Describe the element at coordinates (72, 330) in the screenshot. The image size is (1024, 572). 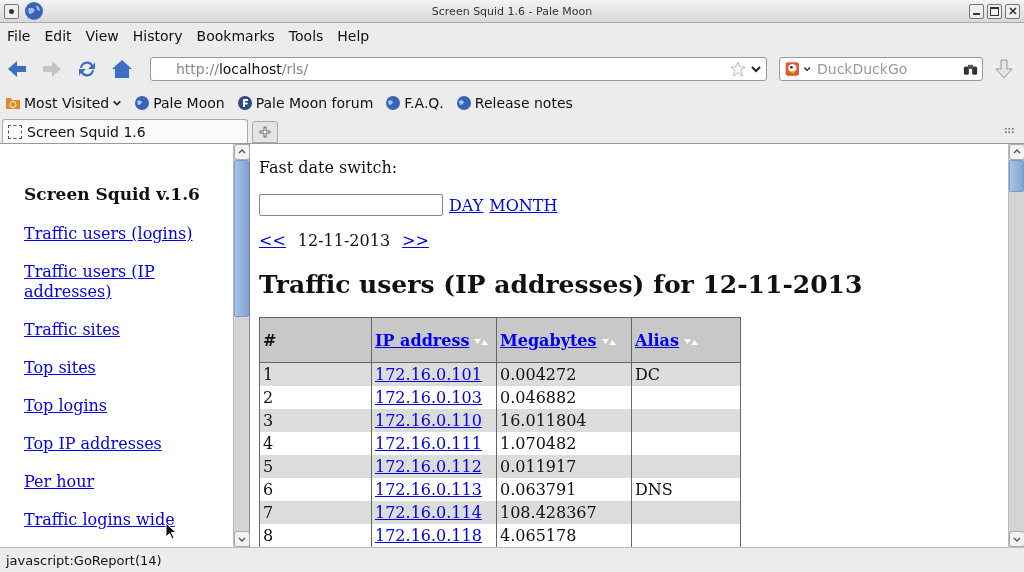
I see `sidebar-link: Traffic sites` at that location.